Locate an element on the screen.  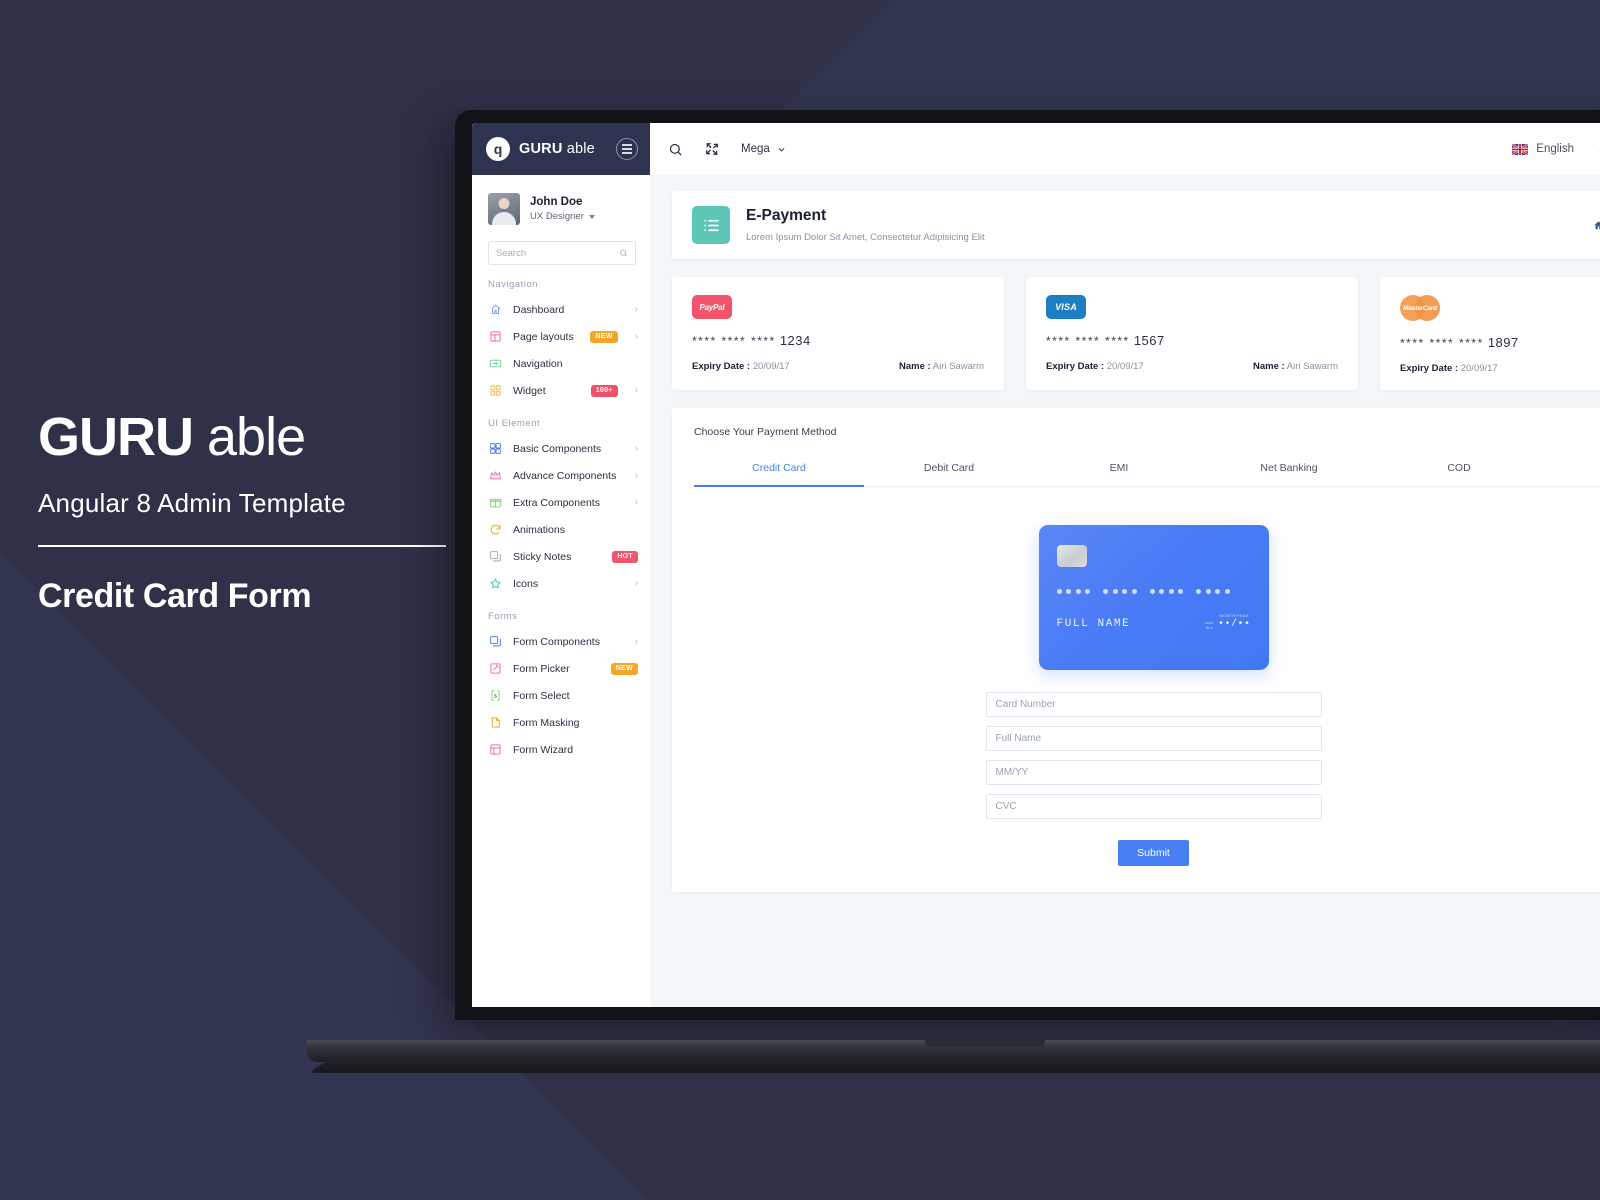
search-box is located at coordinates (562, 253).